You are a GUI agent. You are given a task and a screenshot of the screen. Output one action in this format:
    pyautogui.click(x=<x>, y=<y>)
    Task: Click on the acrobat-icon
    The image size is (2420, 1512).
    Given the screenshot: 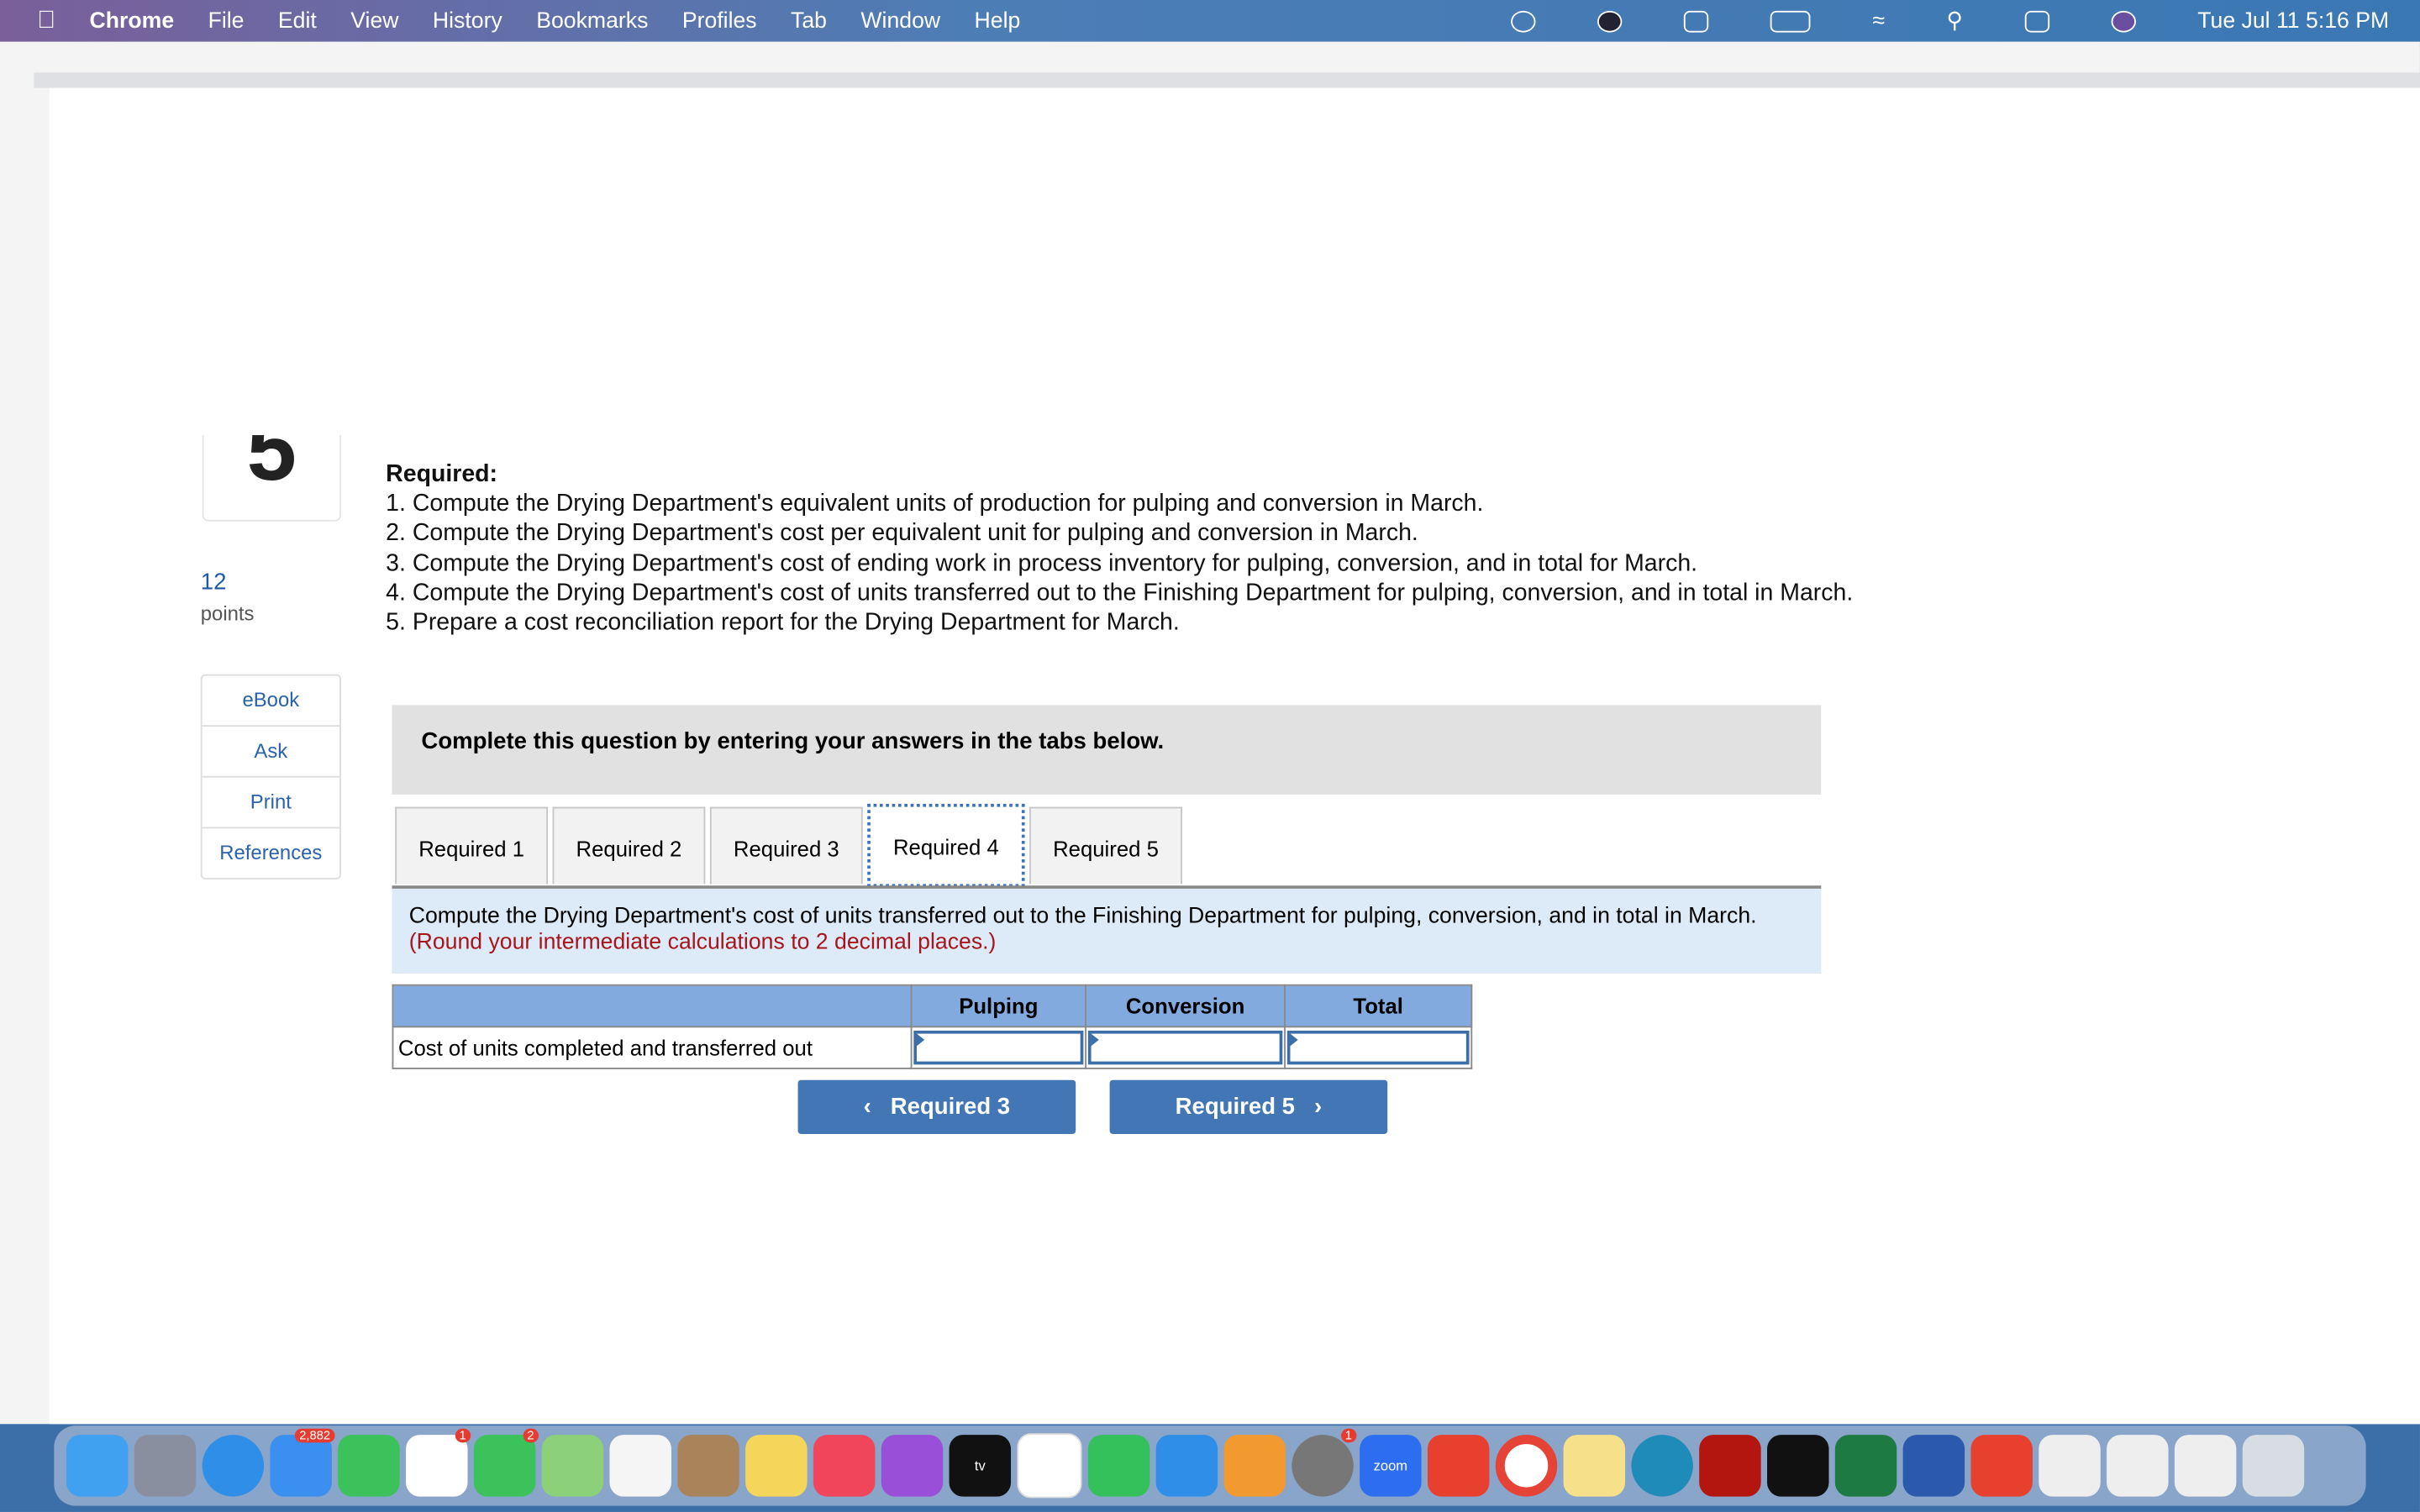 What is the action you would take?
    pyautogui.click(x=1730, y=1466)
    